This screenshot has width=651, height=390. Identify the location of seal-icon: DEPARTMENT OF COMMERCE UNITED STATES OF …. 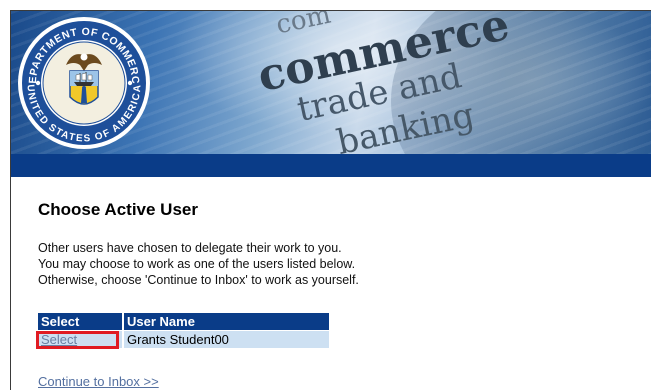
(80, 80).